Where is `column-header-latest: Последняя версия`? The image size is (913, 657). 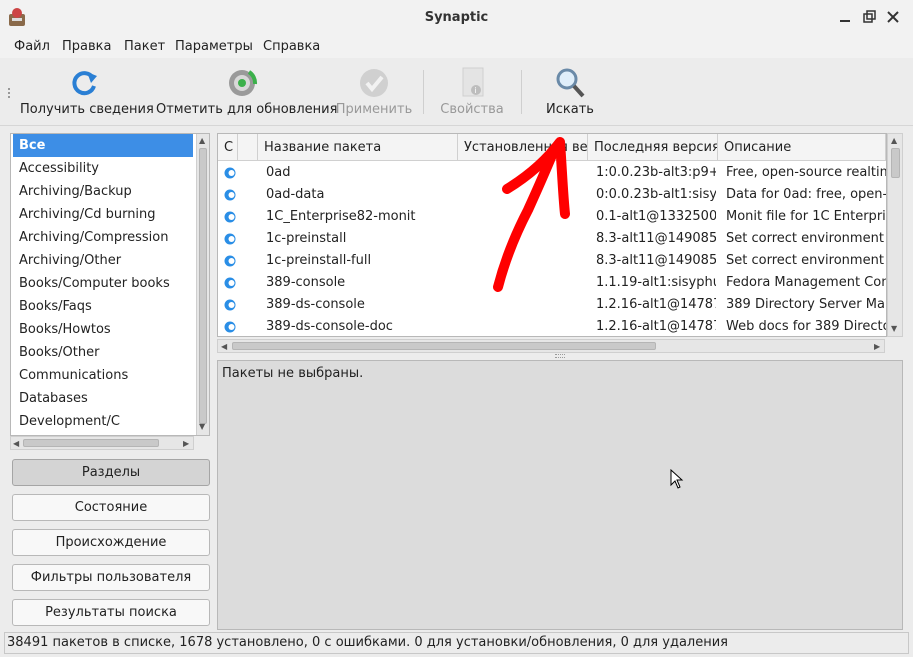 column-header-latest: Последняя версия is located at coordinates (653, 147).